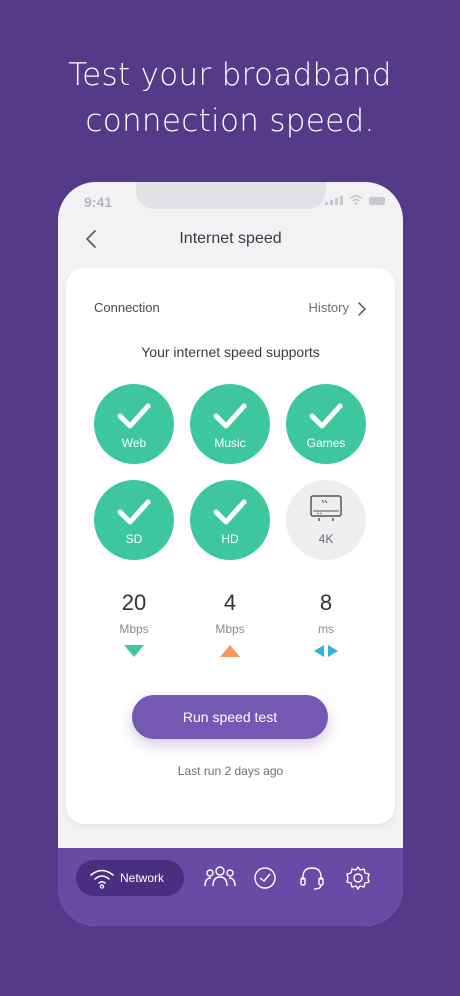 The width and height of the screenshot is (460, 996). I want to click on capability-music: Music, so click(230, 424).